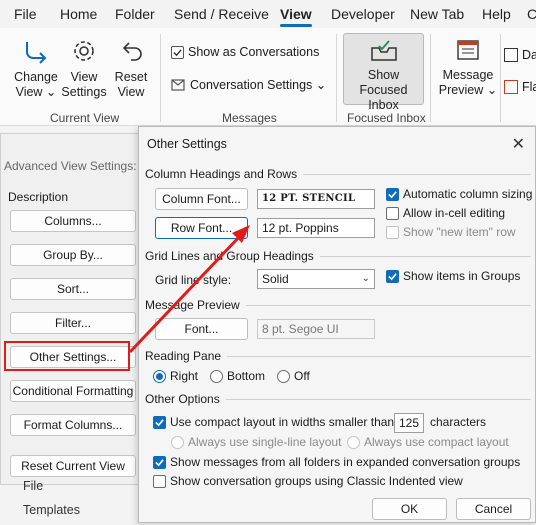  Describe the element at coordinates (73, 391) in the screenshot. I see `conditional-formatting-button: Conditional Formatting` at that location.